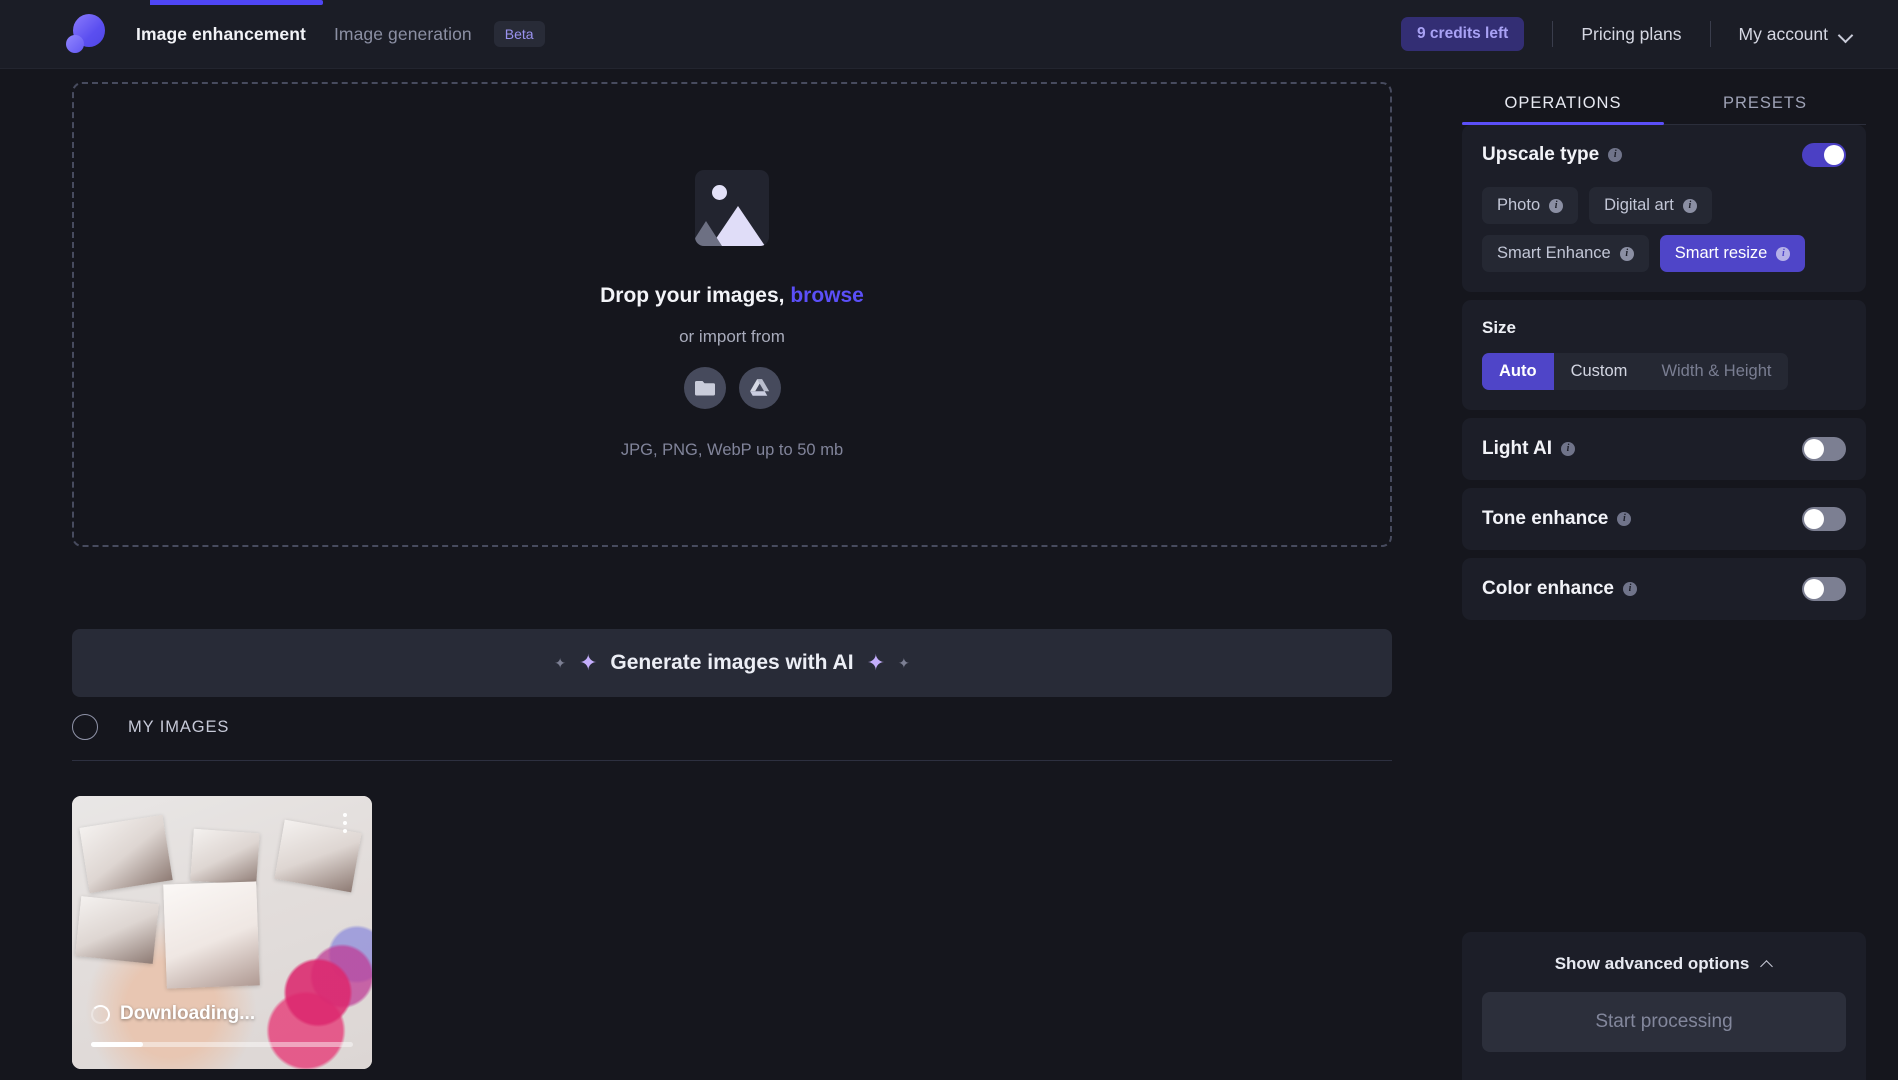 The height and width of the screenshot is (1080, 1898). What do you see at coordinates (1548, 588) in the screenshot?
I see `color-enhance-label: Color enhance` at bounding box center [1548, 588].